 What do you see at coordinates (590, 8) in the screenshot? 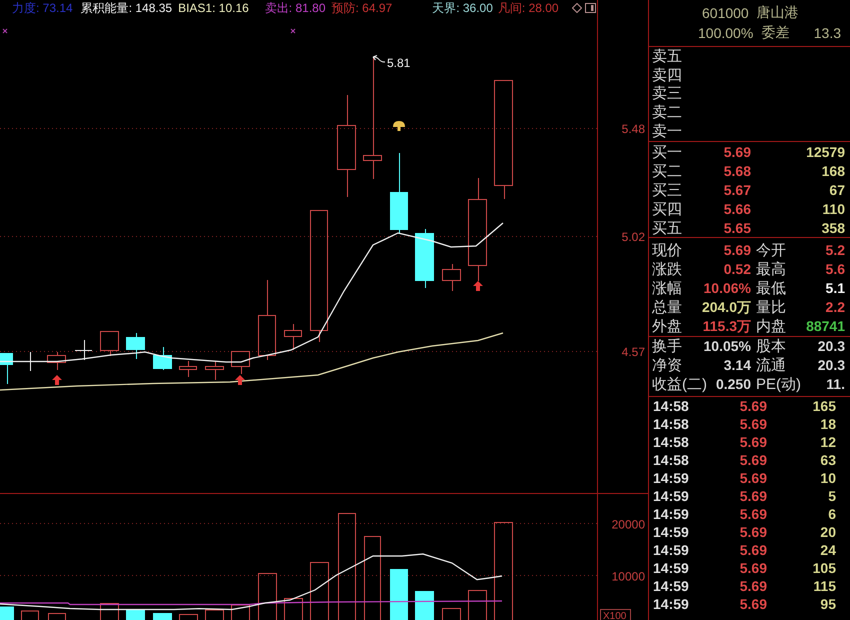
I see `square-icon` at bounding box center [590, 8].